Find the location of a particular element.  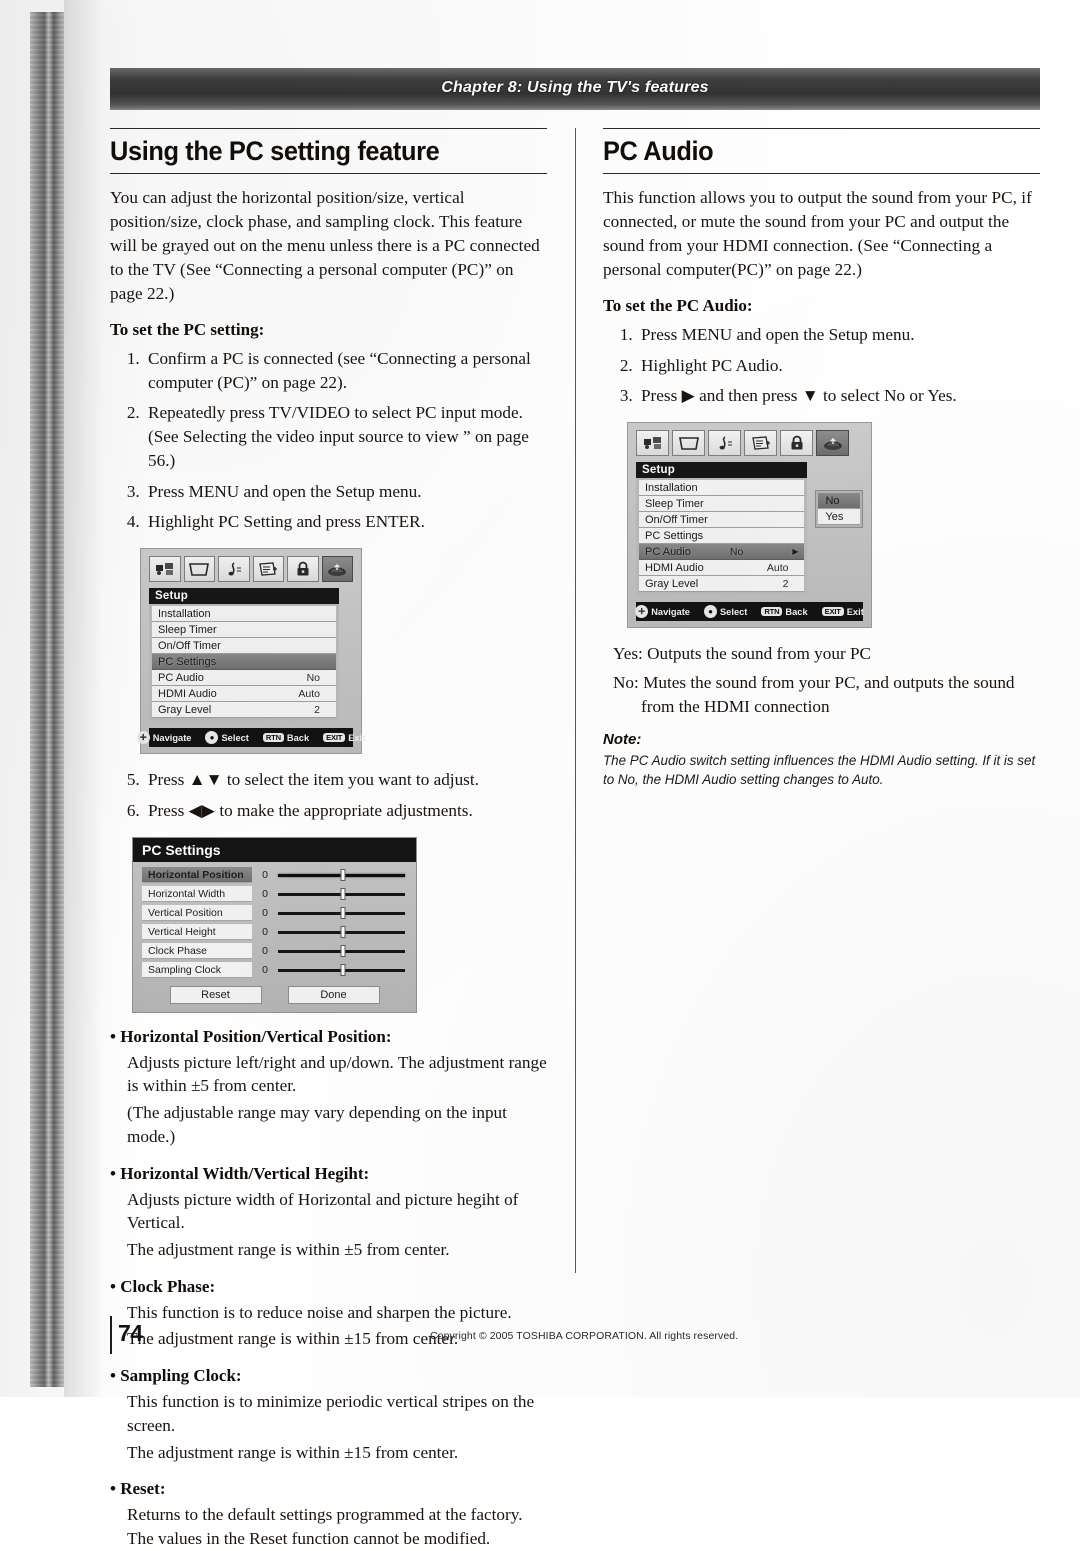

pcs-row-horizontal-position: Horizontal Position 0 is located at coordinates (274, 875).